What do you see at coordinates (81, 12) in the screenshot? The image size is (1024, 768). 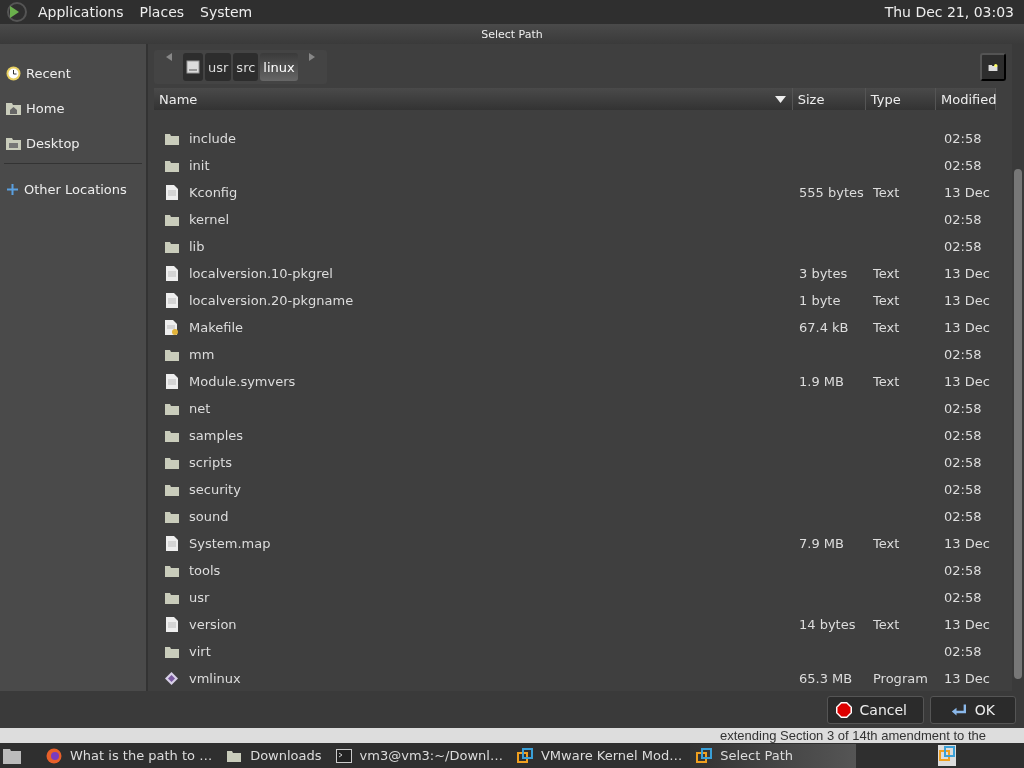 I see `menu-item: Applications` at bounding box center [81, 12].